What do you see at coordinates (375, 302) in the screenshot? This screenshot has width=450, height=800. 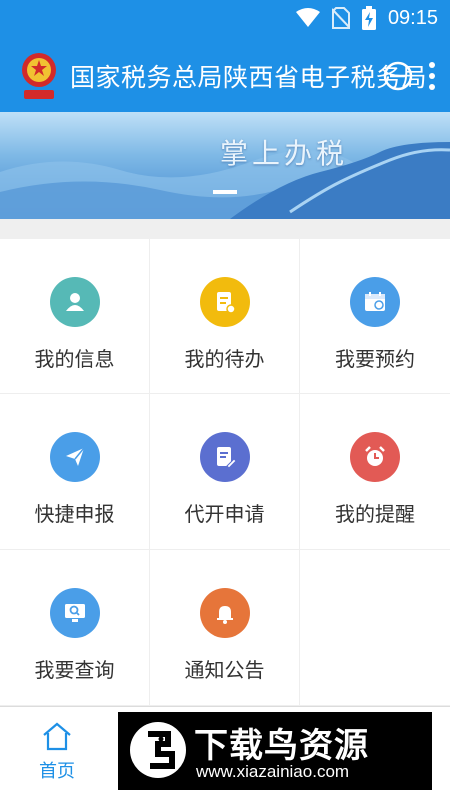 I see `calendar-icon` at bounding box center [375, 302].